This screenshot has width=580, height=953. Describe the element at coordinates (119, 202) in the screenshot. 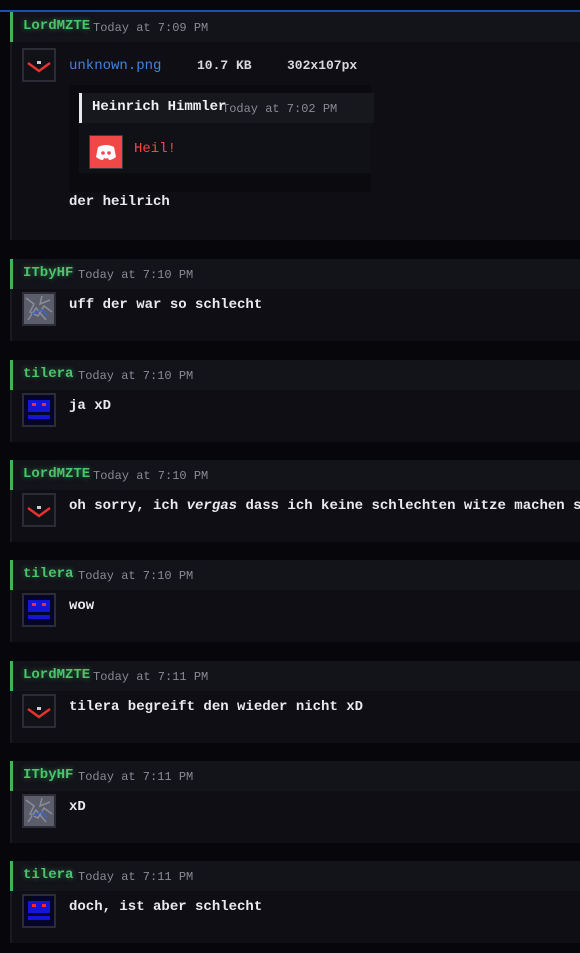

I see `message-text: der heilrich` at that location.